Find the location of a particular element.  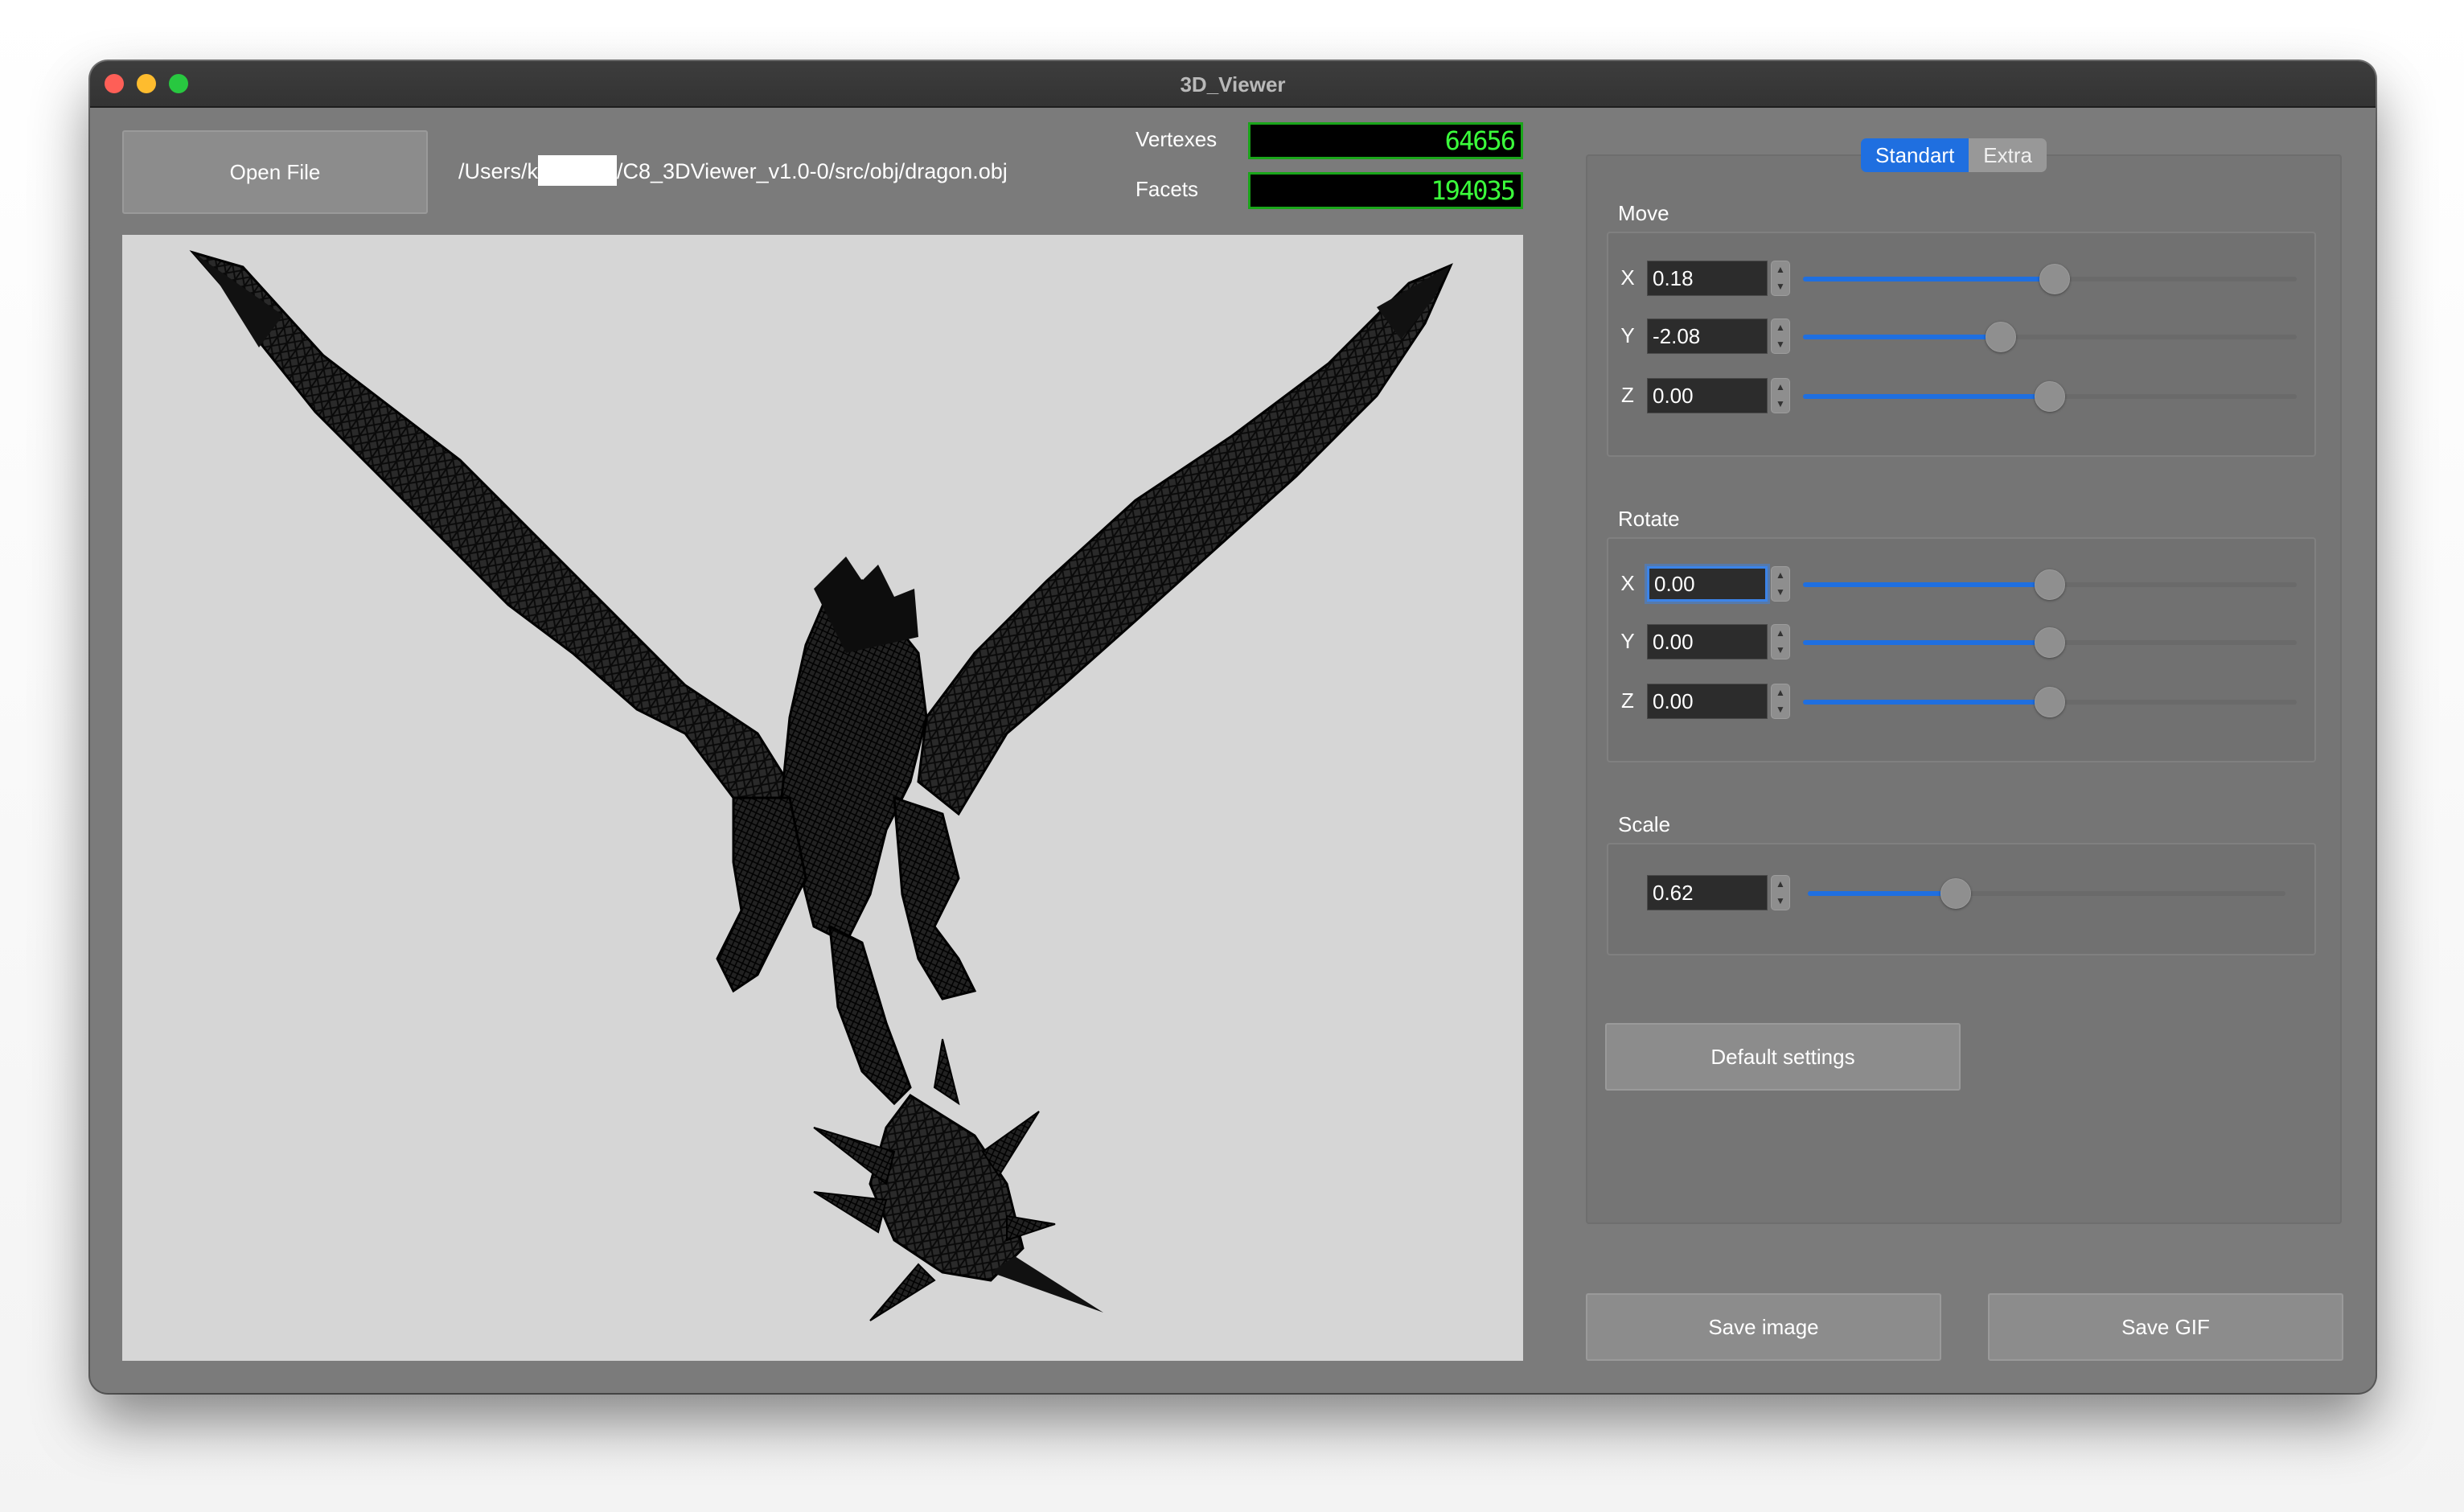

title-bar: 3D_Viewer is located at coordinates (1233, 85).